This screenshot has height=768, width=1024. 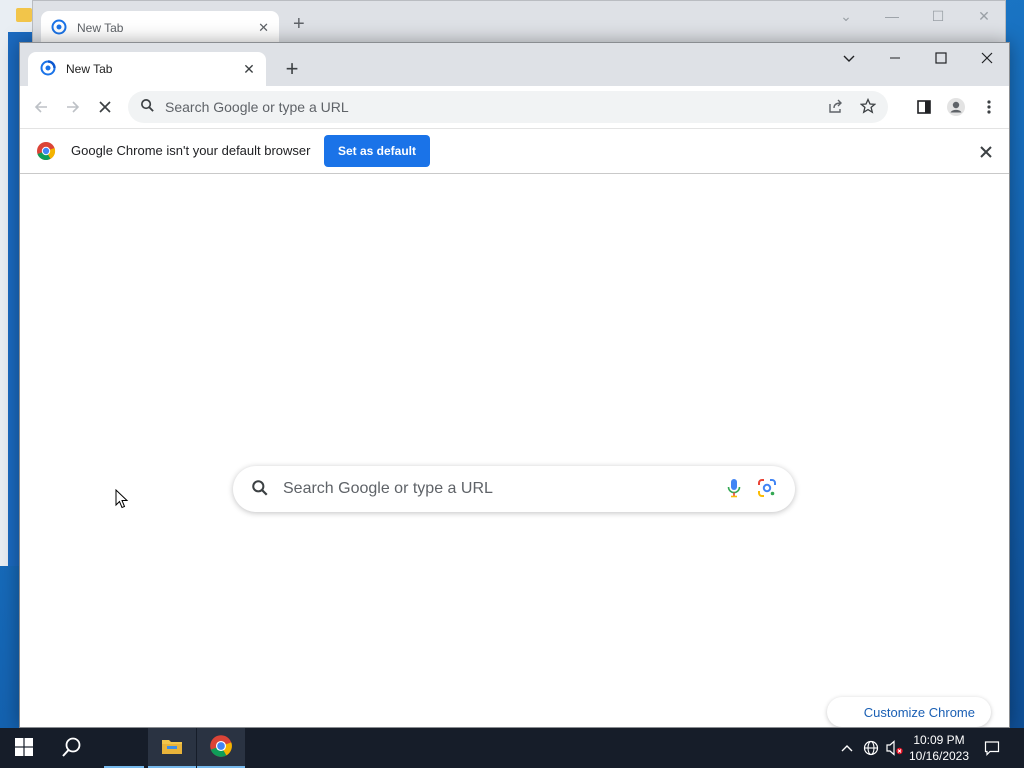 What do you see at coordinates (836, 107) in the screenshot?
I see `share-icon` at bounding box center [836, 107].